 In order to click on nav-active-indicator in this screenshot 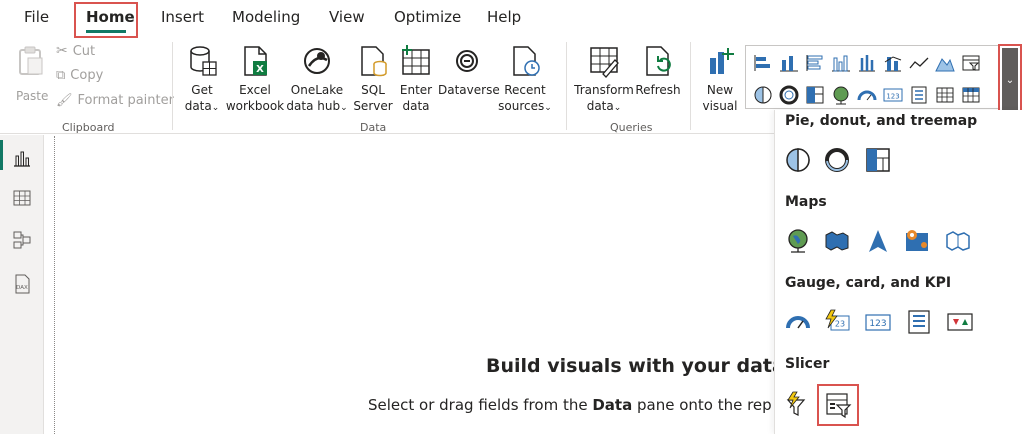, I will do `click(1, 155)`.